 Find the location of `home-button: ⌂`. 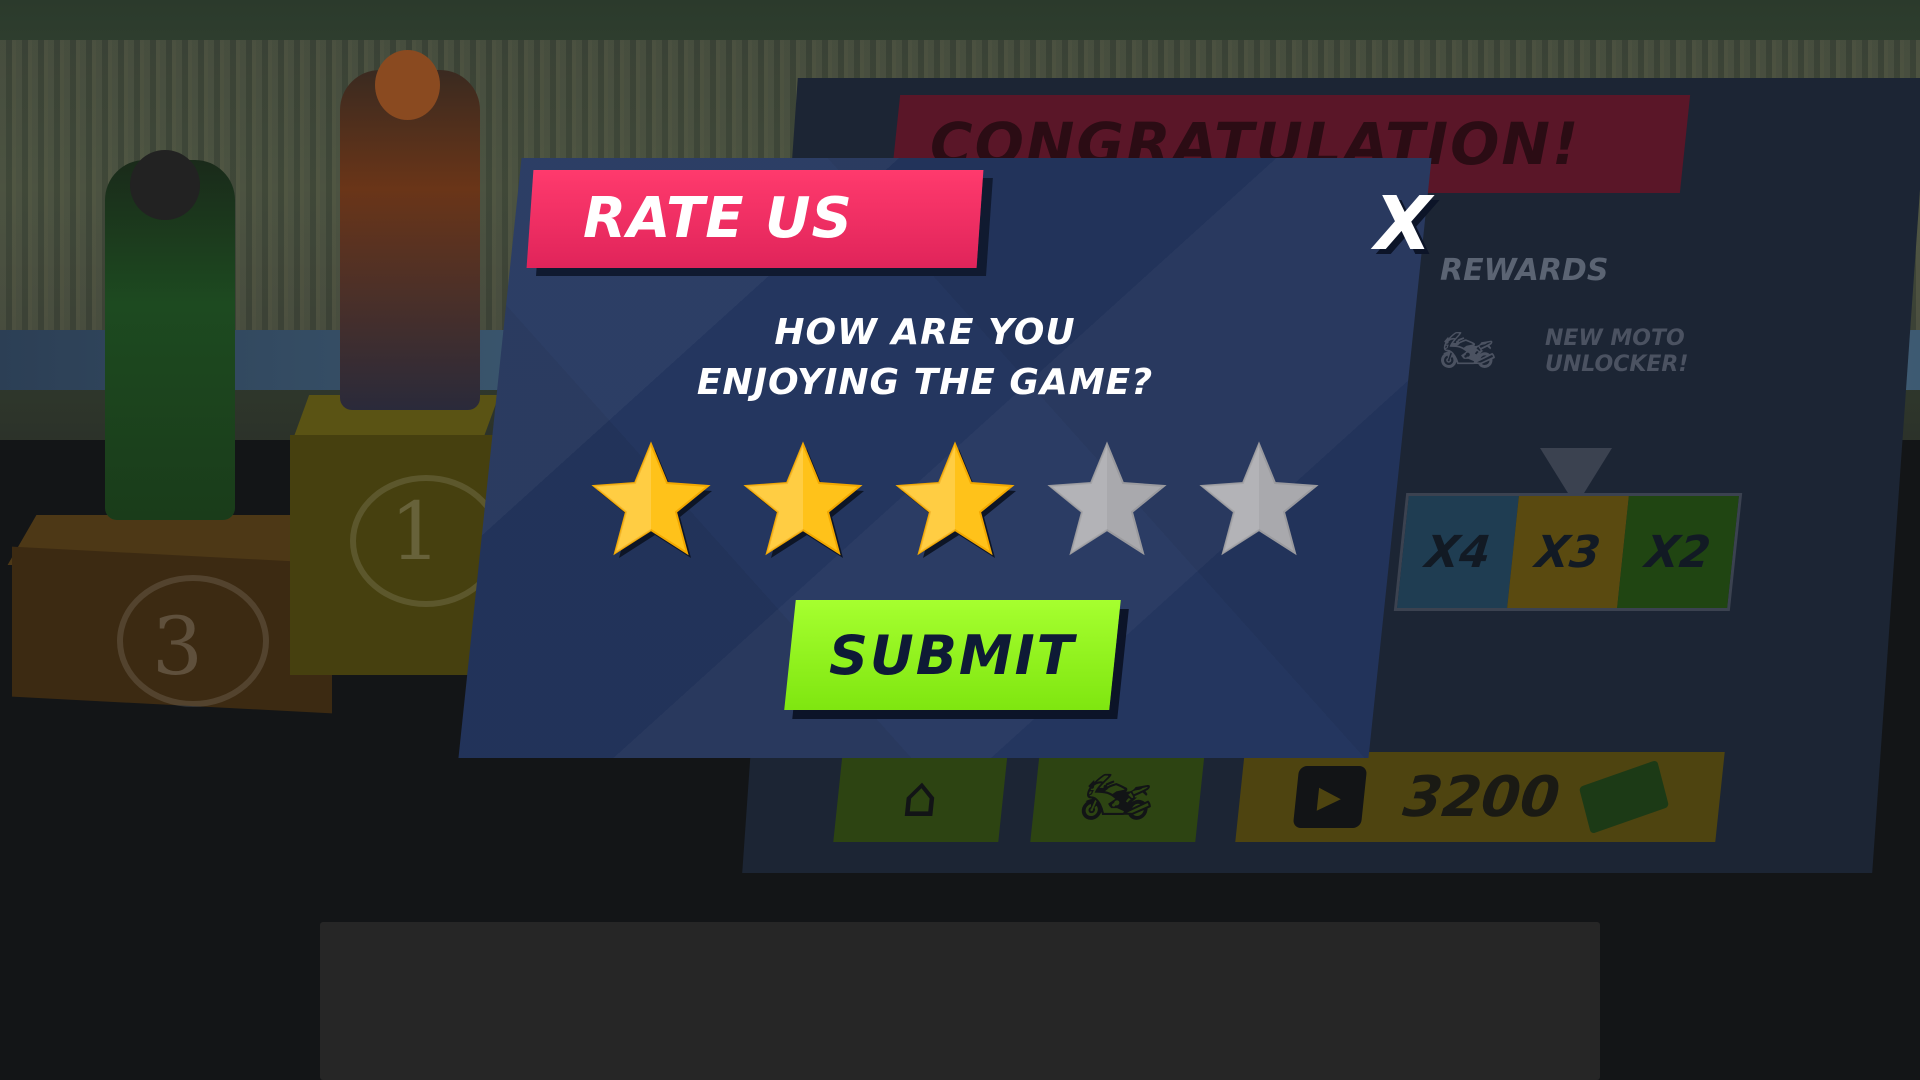

home-button: ⌂ is located at coordinates (920, 797).